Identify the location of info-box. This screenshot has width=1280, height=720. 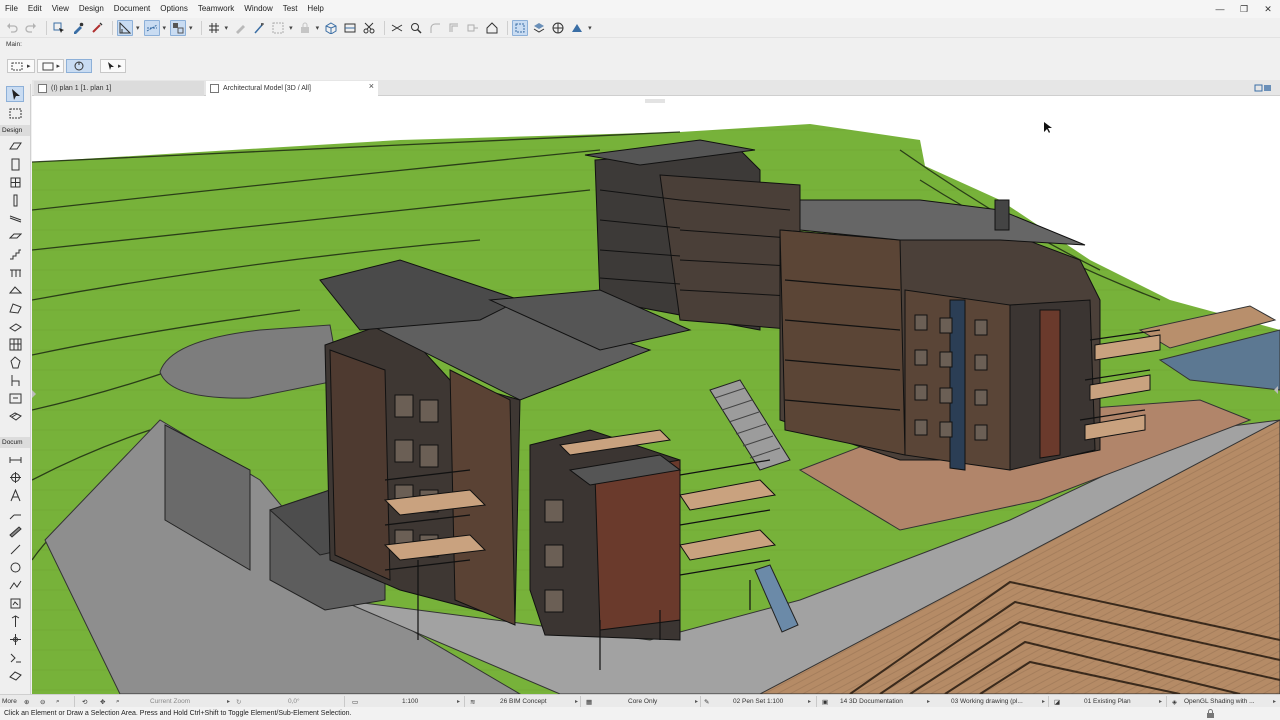
(640, 59).